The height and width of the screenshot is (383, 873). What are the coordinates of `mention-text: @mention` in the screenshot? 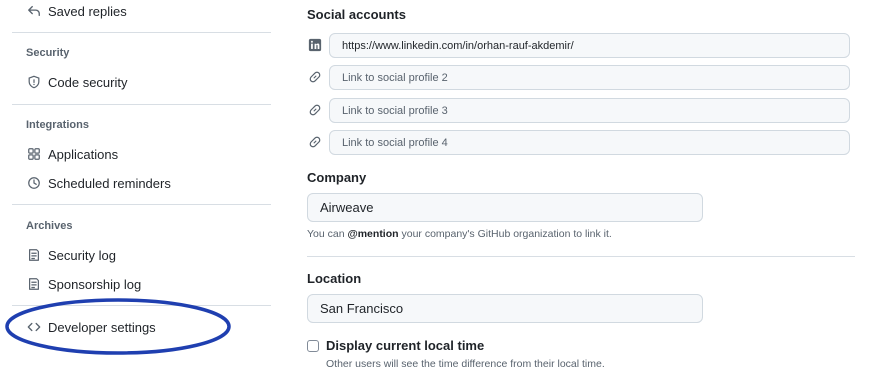 It's located at (373, 234).